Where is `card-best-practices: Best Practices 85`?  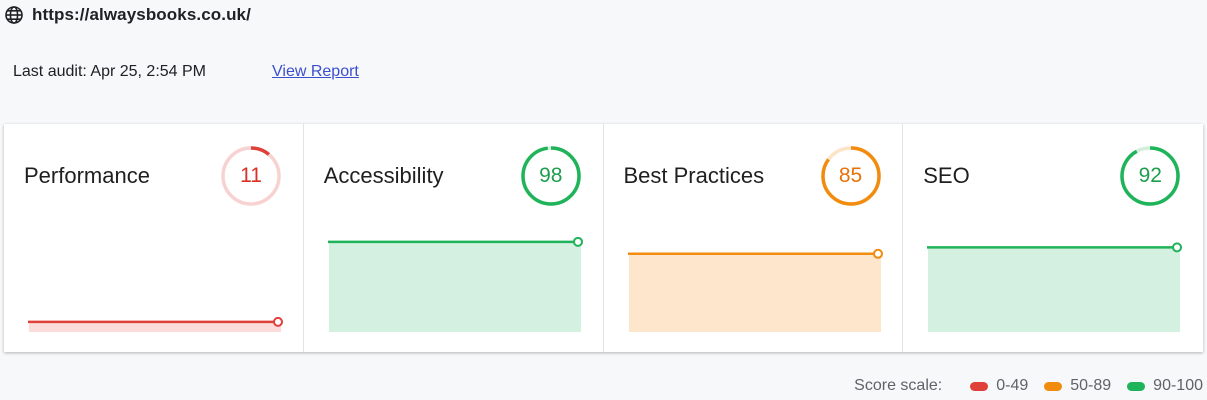 card-best-practices: Best Practices 85 is located at coordinates (754, 238).